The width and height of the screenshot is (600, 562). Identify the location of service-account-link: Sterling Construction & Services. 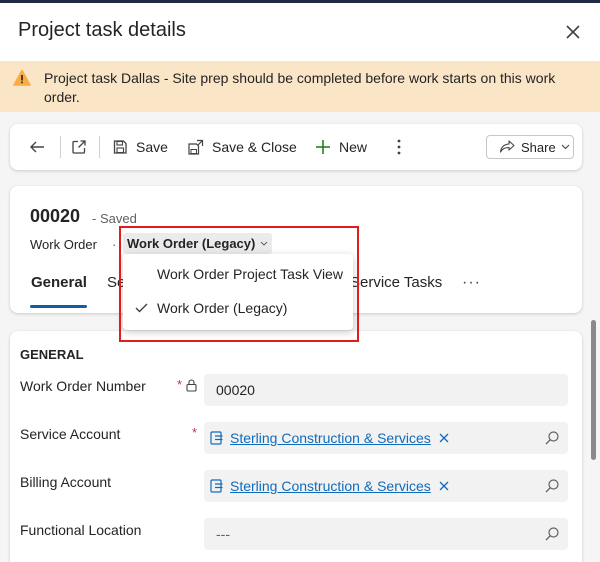
(330, 438).